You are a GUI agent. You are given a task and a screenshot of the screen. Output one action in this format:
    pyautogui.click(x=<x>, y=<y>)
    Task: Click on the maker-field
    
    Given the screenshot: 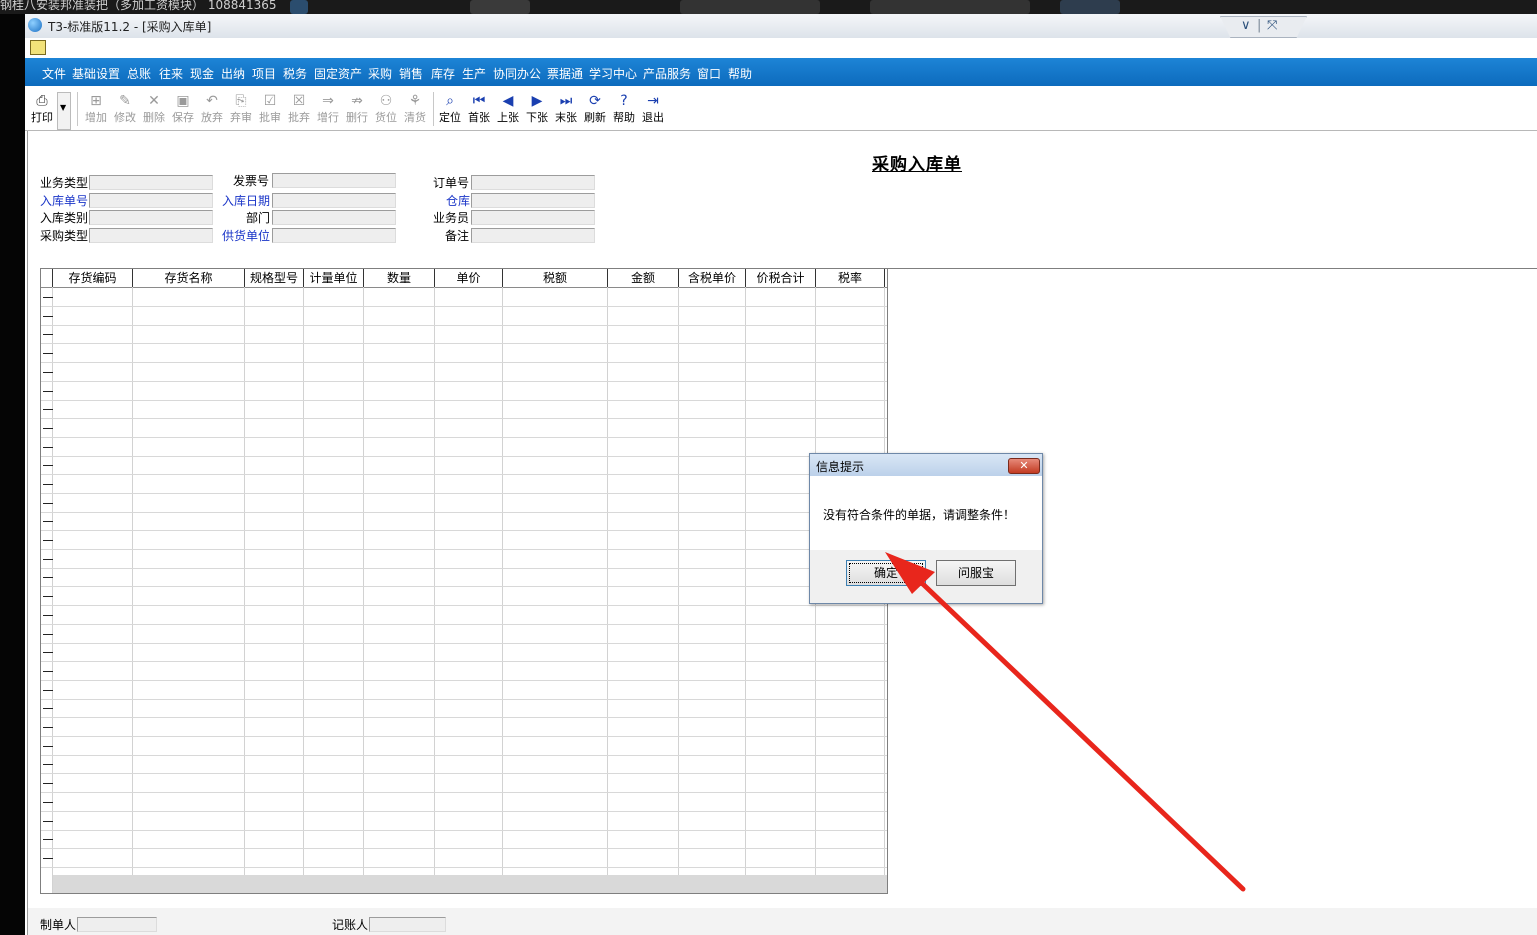 What is the action you would take?
    pyautogui.click(x=117, y=924)
    